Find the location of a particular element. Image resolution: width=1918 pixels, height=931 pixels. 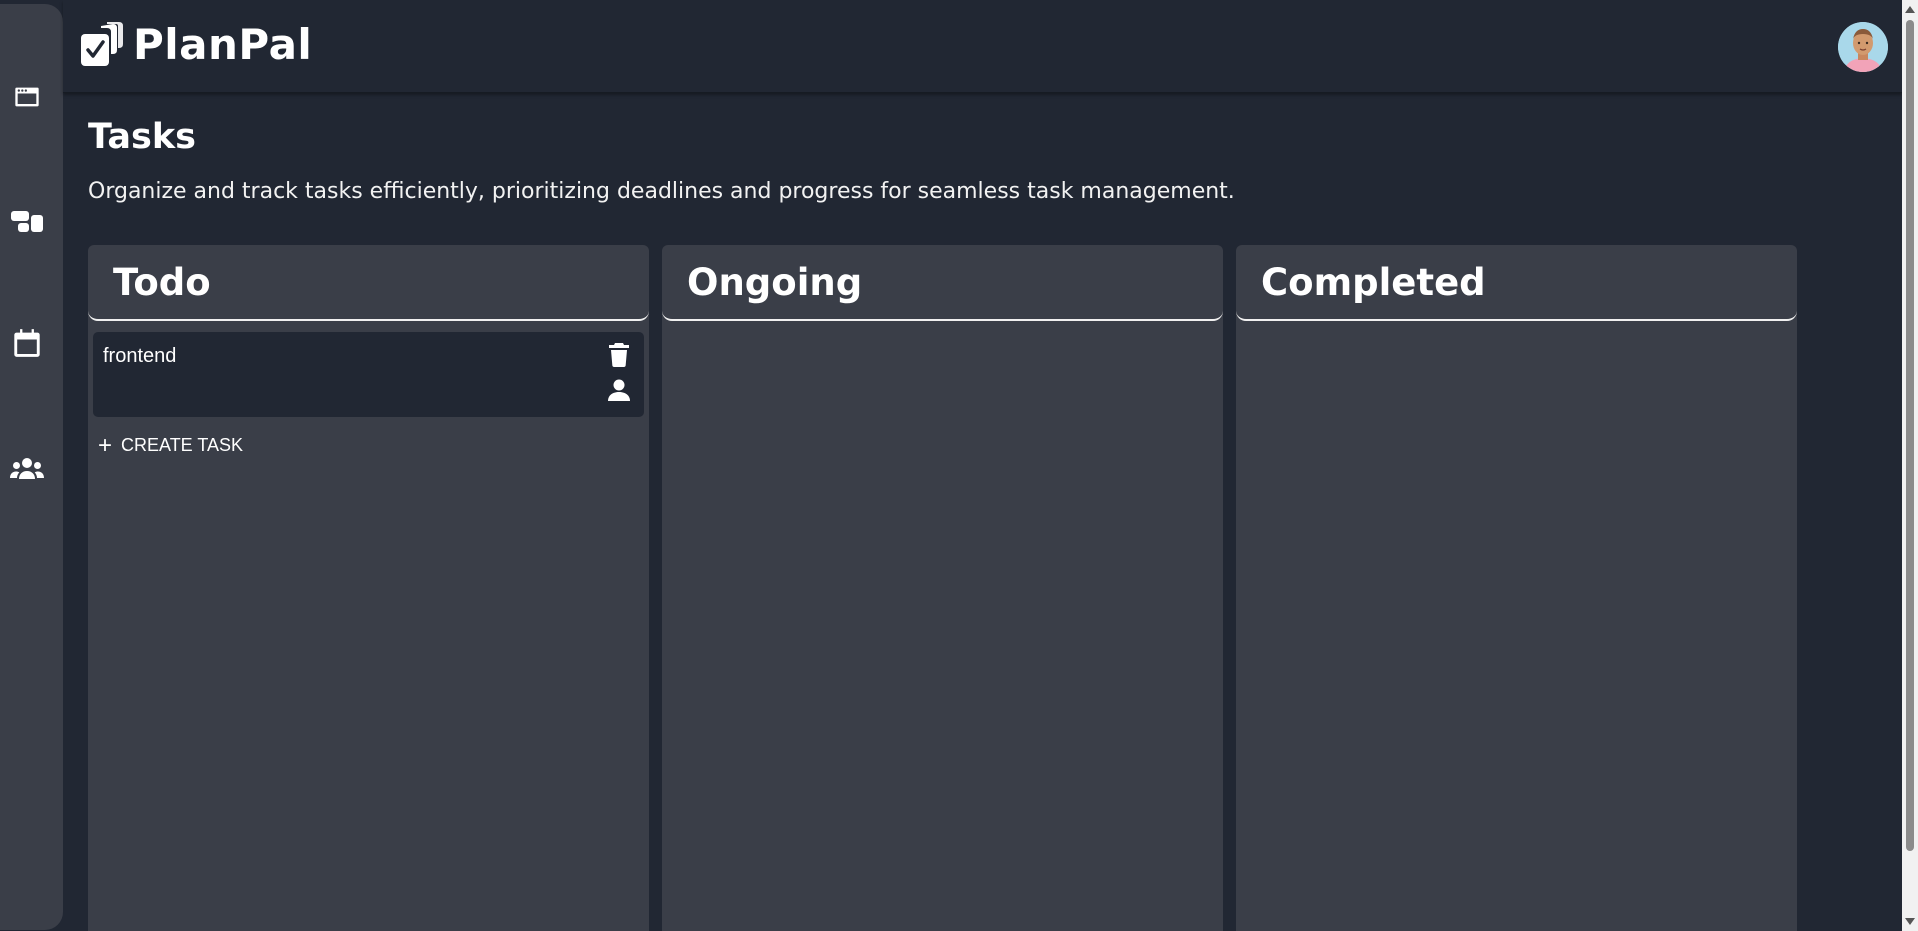

team-icon is located at coordinates (27, 468).